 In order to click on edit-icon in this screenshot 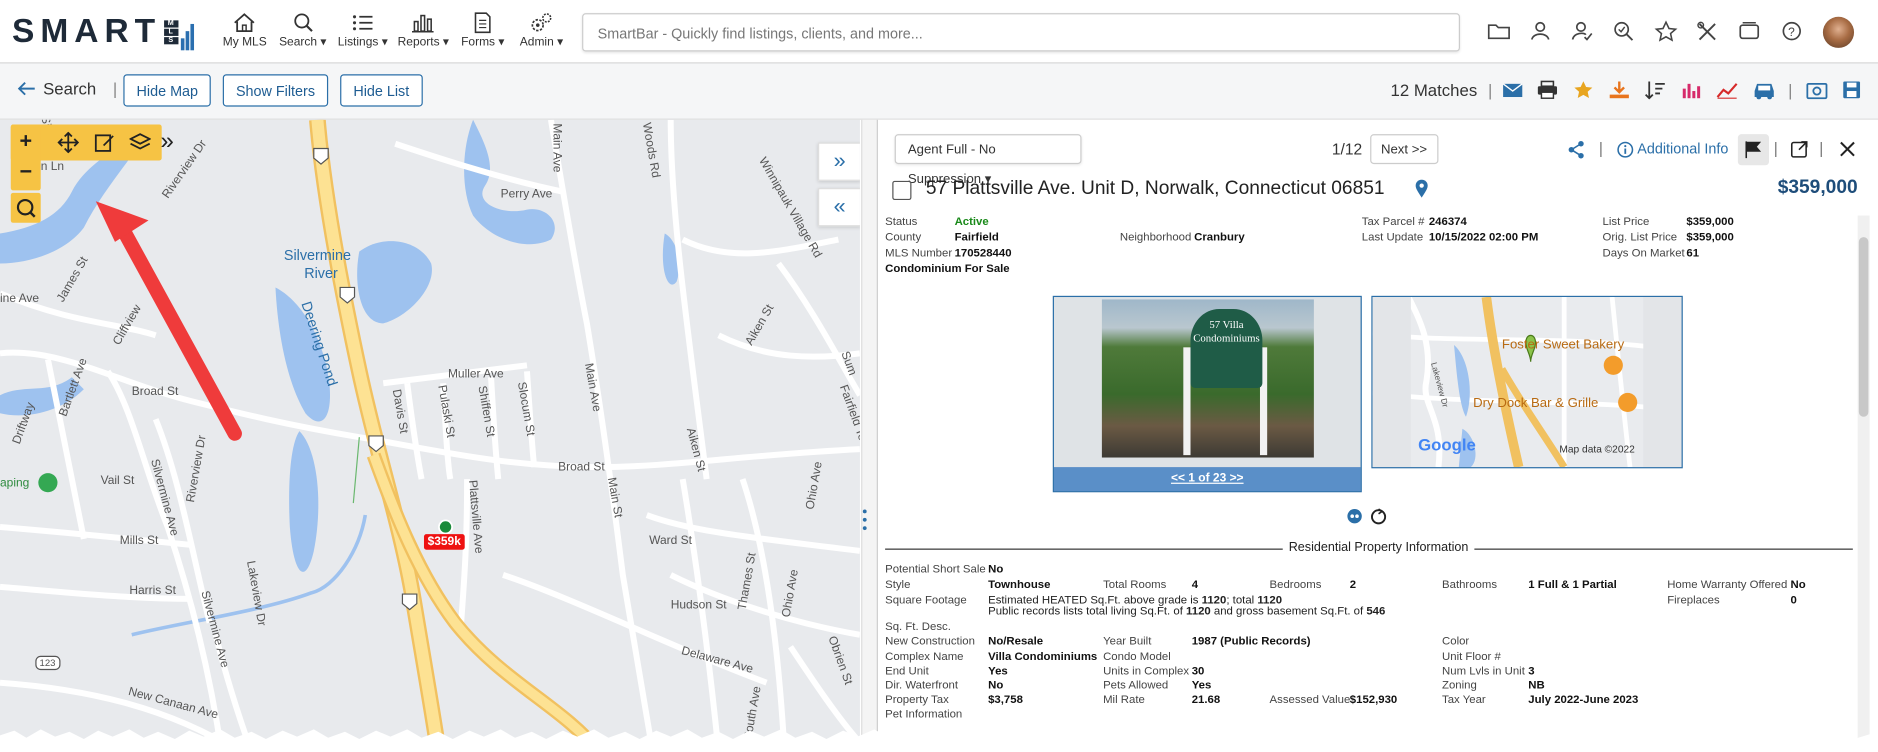, I will do `click(104, 143)`.